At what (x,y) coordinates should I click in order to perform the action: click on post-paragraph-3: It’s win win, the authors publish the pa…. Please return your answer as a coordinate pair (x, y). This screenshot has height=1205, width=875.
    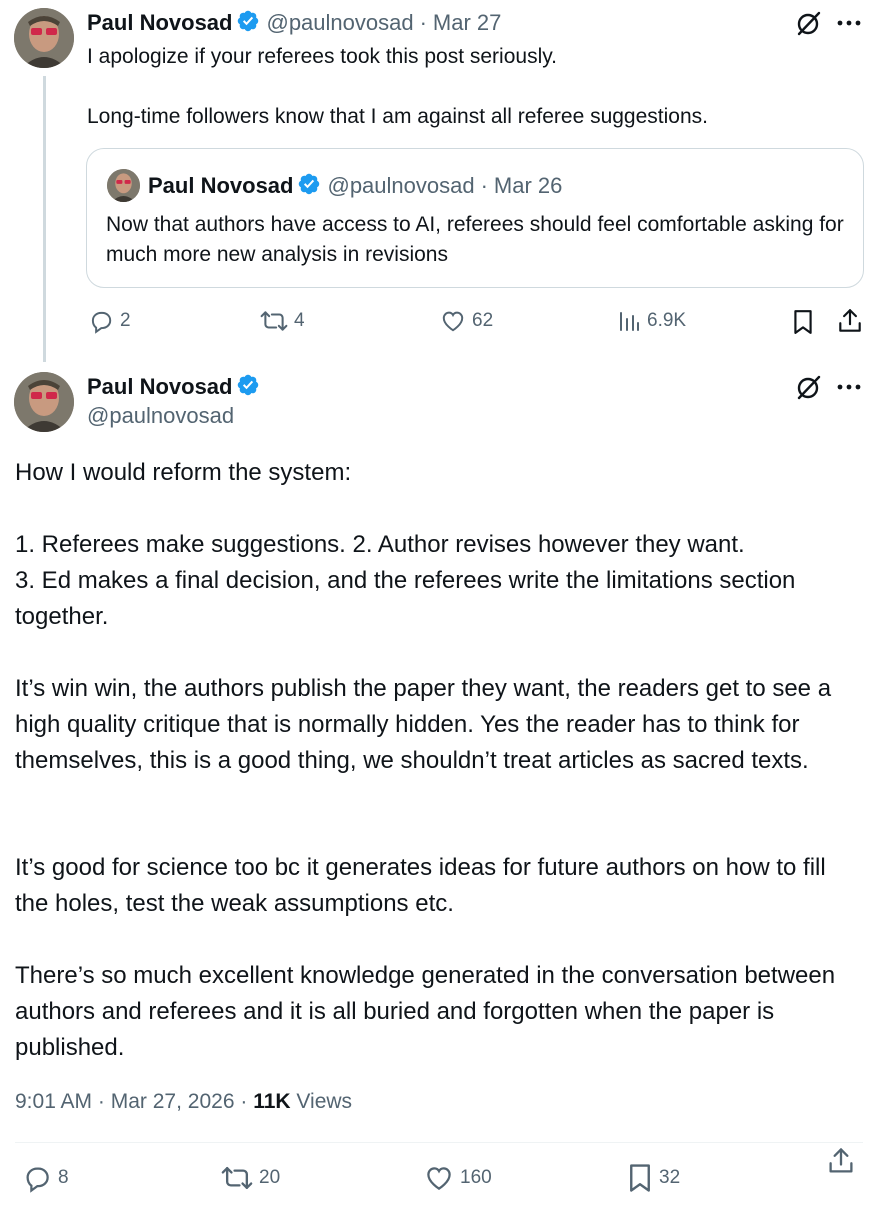
    Looking at the image, I should click on (426, 724).